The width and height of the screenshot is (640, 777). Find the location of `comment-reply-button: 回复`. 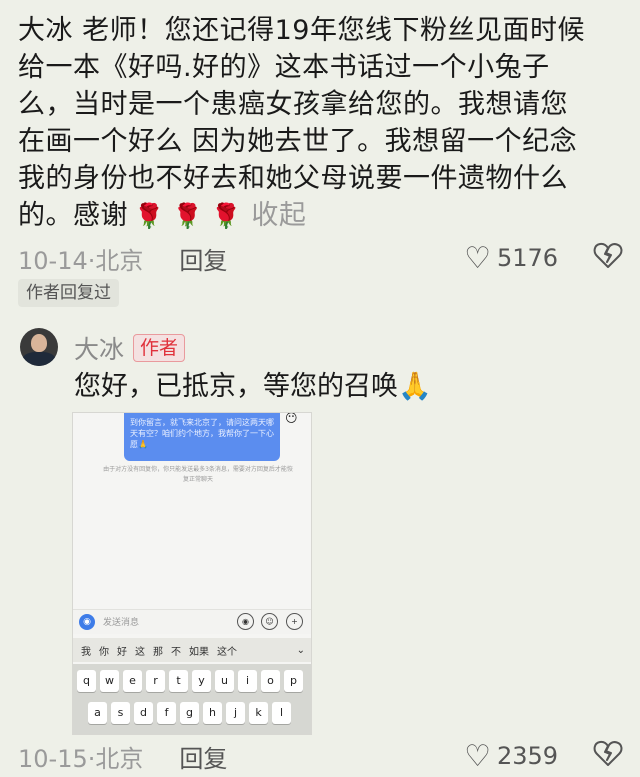

comment-reply-button: 回复 is located at coordinates (203, 258).